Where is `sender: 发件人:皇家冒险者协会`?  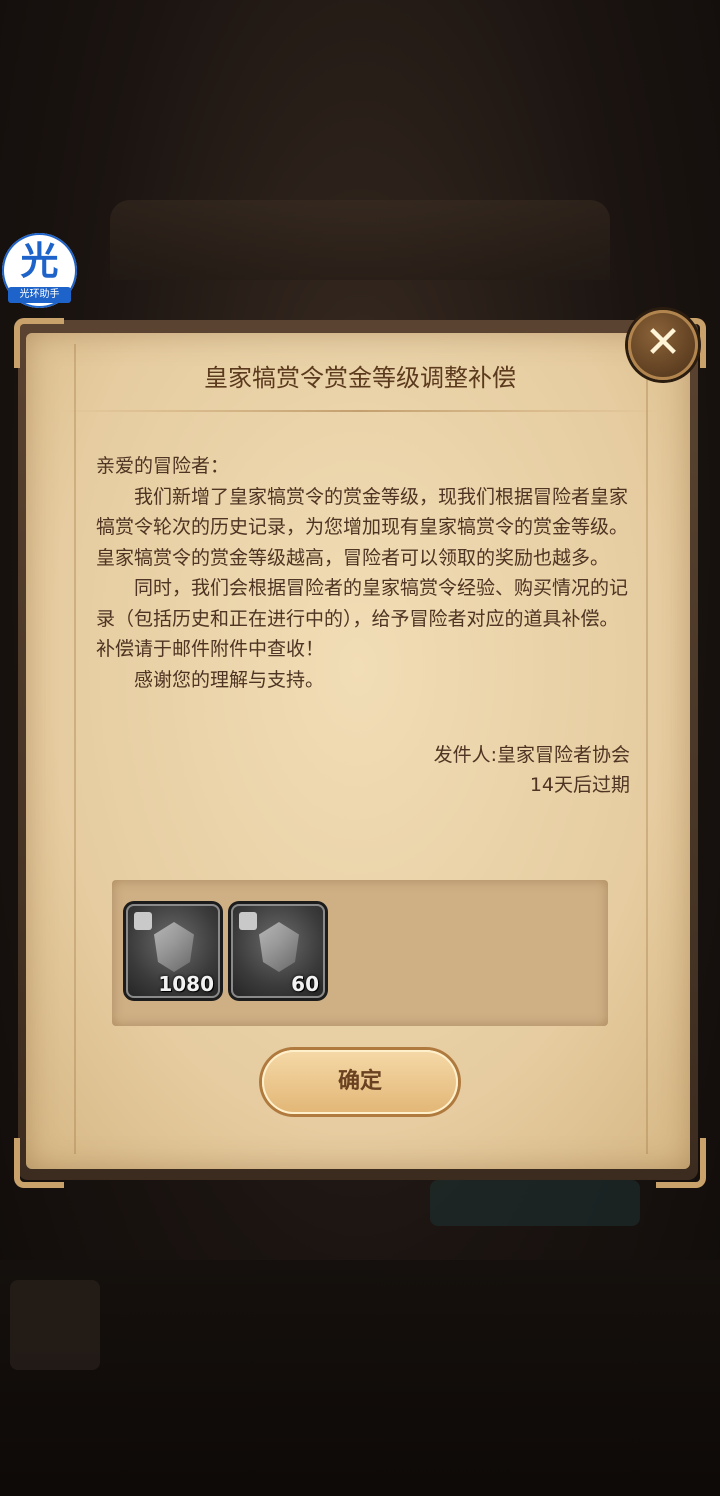
sender: 发件人:皇家冒险者协会 is located at coordinates (531, 755).